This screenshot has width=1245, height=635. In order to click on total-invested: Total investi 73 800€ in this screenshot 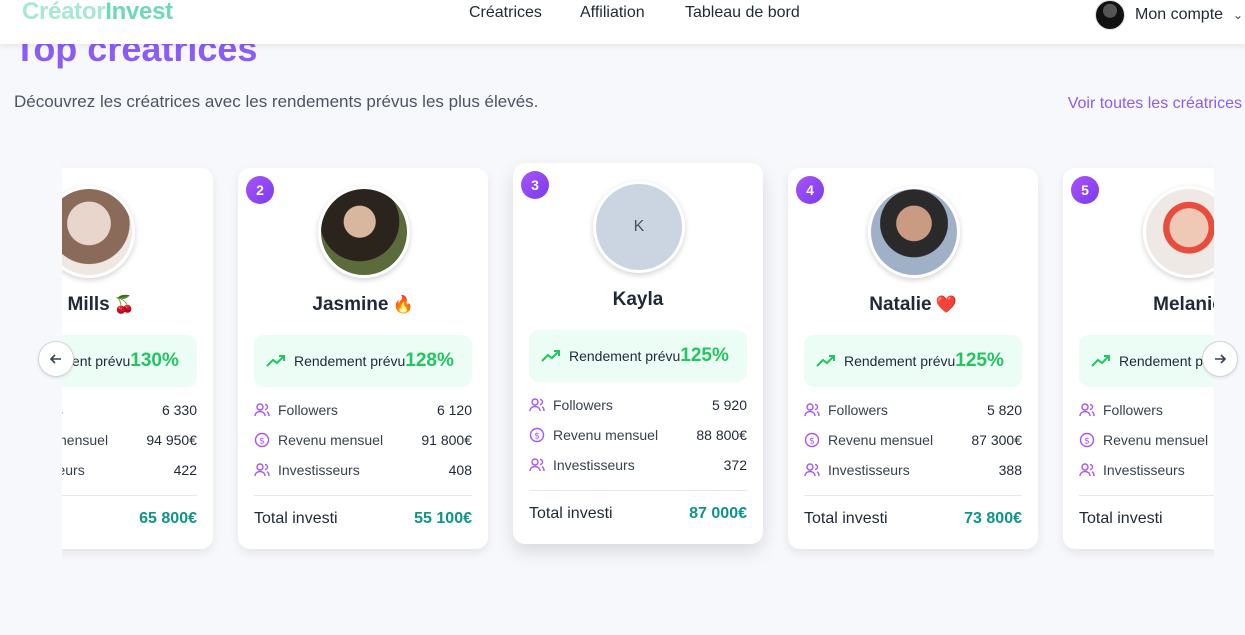, I will do `click(913, 519)`.